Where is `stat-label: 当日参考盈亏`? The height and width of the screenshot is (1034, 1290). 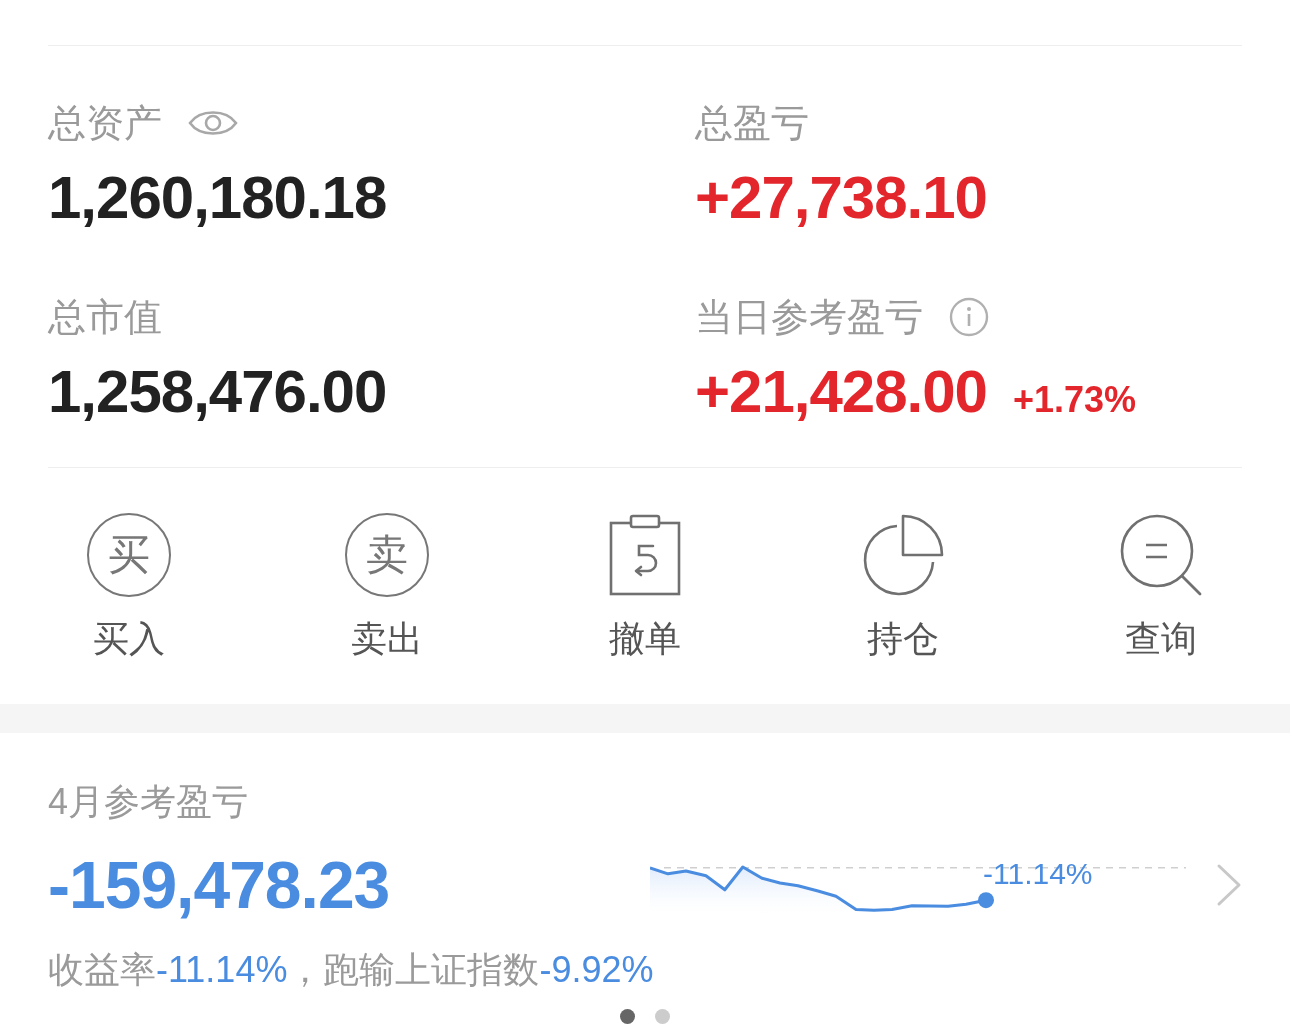
stat-label: 当日参考盈亏 is located at coordinates (809, 317).